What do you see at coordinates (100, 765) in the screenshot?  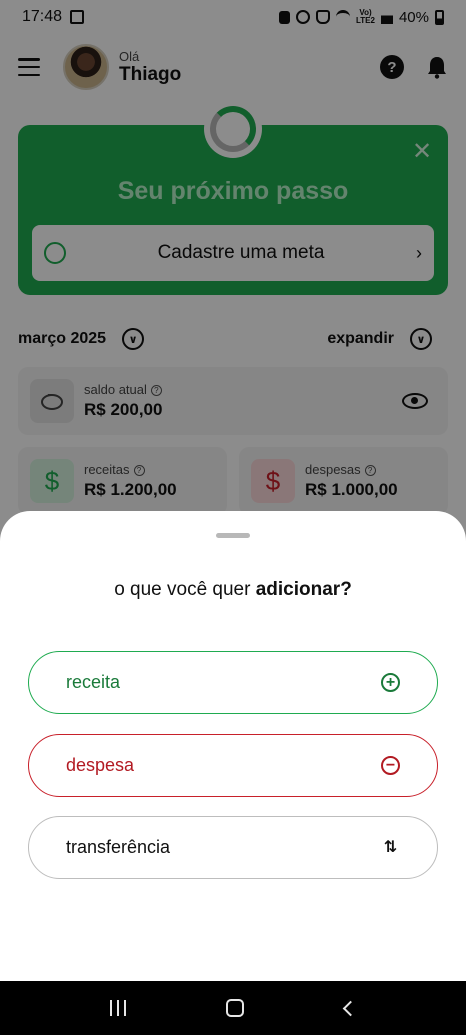 I see `add-expense-label: despesa` at bounding box center [100, 765].